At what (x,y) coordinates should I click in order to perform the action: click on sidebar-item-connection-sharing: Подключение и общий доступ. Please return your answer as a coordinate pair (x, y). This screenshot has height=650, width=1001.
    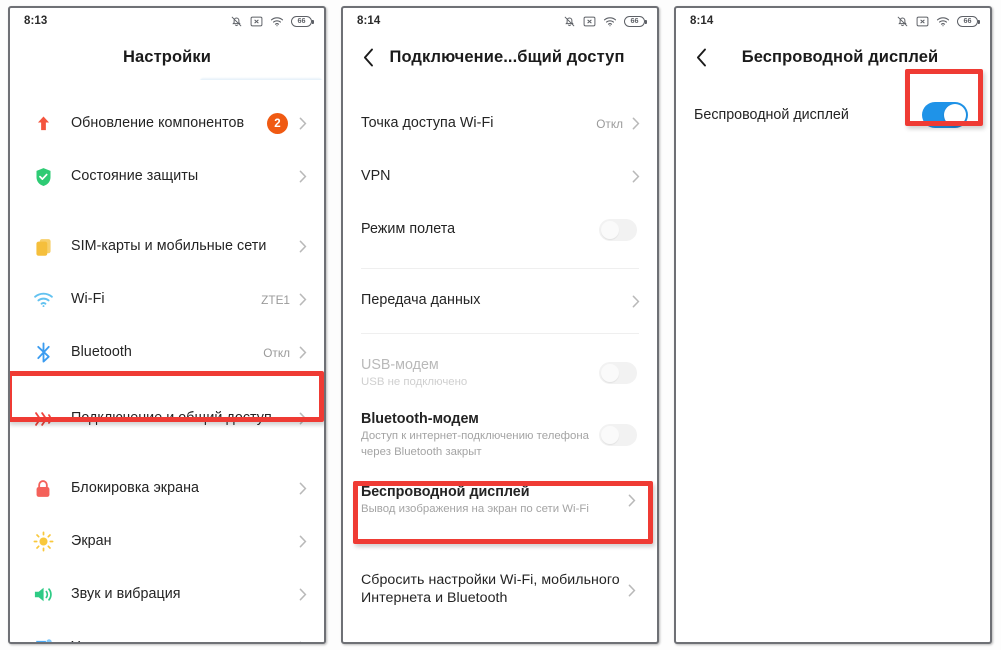
    Looking at the image, I should click on (167, 418).